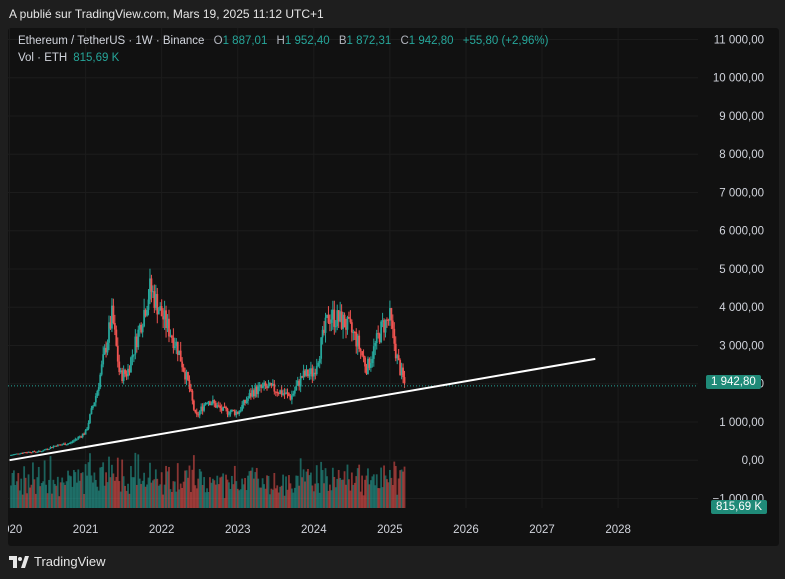 Image resolution: width=785 pixels, height=579 pixels. I want to click on volume-badge: 815,69 K, so click(739, 507).